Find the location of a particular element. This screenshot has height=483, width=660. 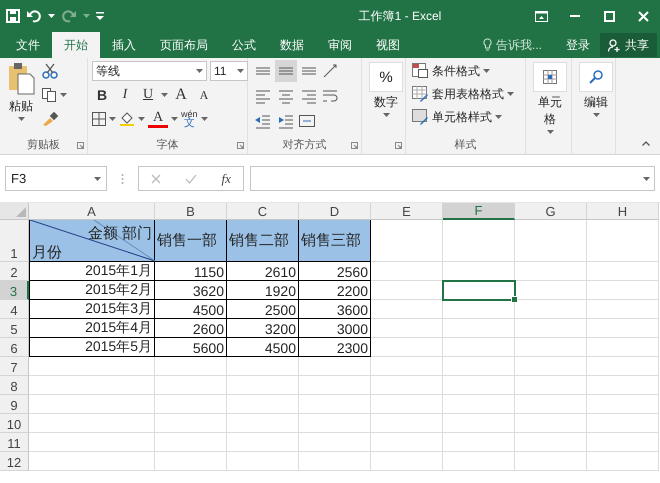

row-header: 11 is located at coordinates (14, 442).